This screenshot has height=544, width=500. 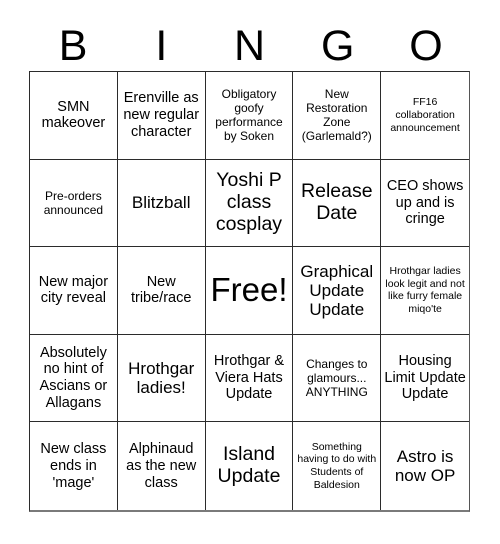 I want to click on bingo-cell-i5: Alphinaud as the new class, so click(x=161, y=466).